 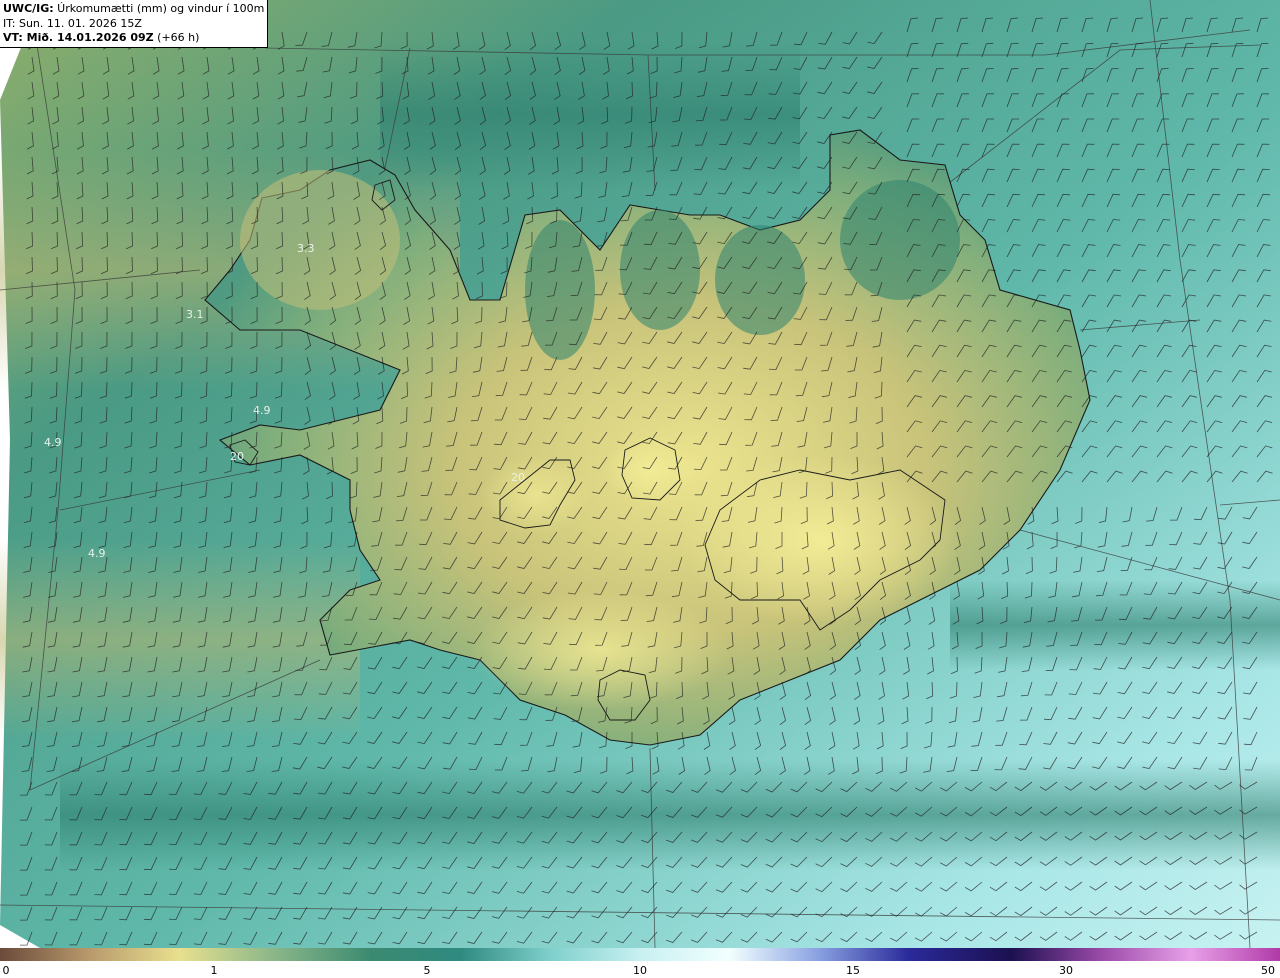 What do you see at coordinates (640, 970) in the screenshot?
I see `colorbar-tick-label: 10` at bounding box center [640, 970].